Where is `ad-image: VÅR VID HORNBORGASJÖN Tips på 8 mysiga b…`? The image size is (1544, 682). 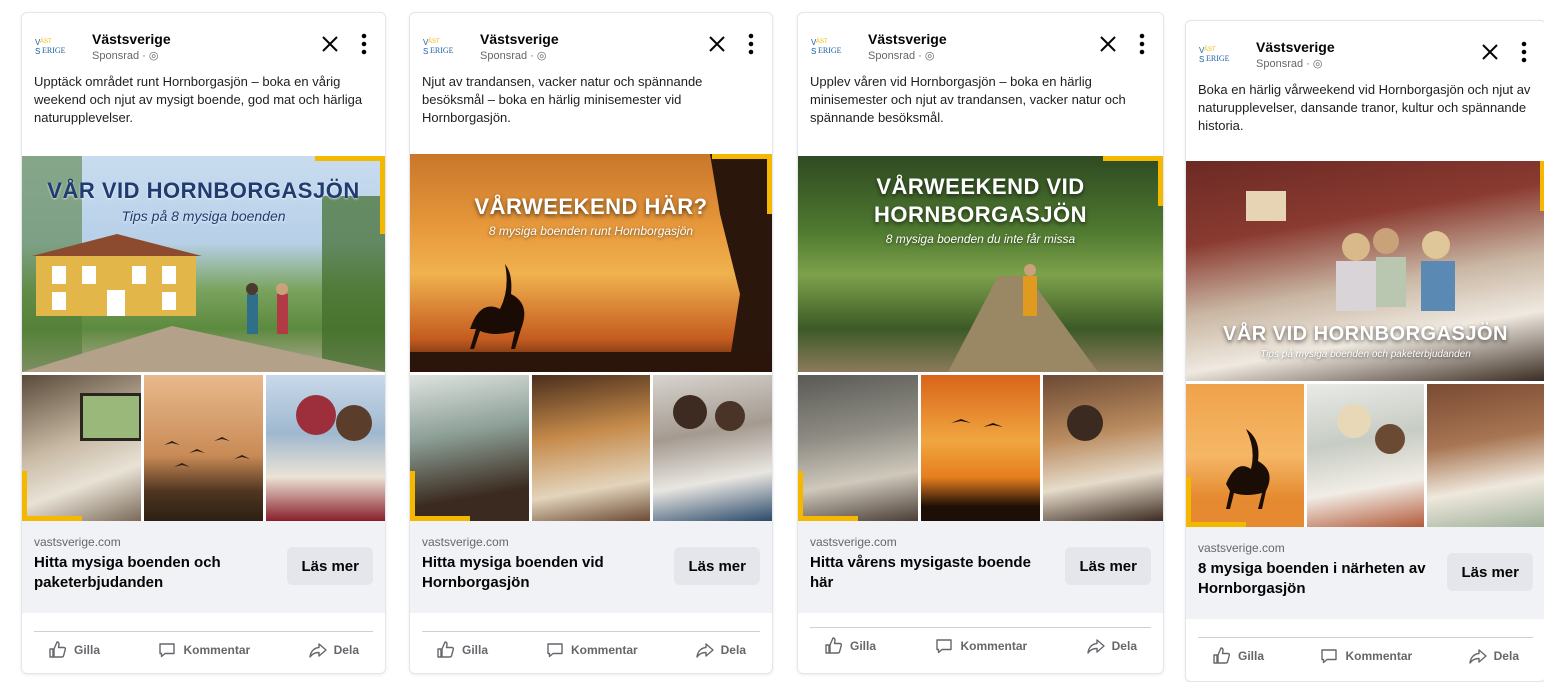 ad-image: VÅR VID HORNBORGASJÖN Tips på 8 mysiga b… is located at coordinates (203, 338).